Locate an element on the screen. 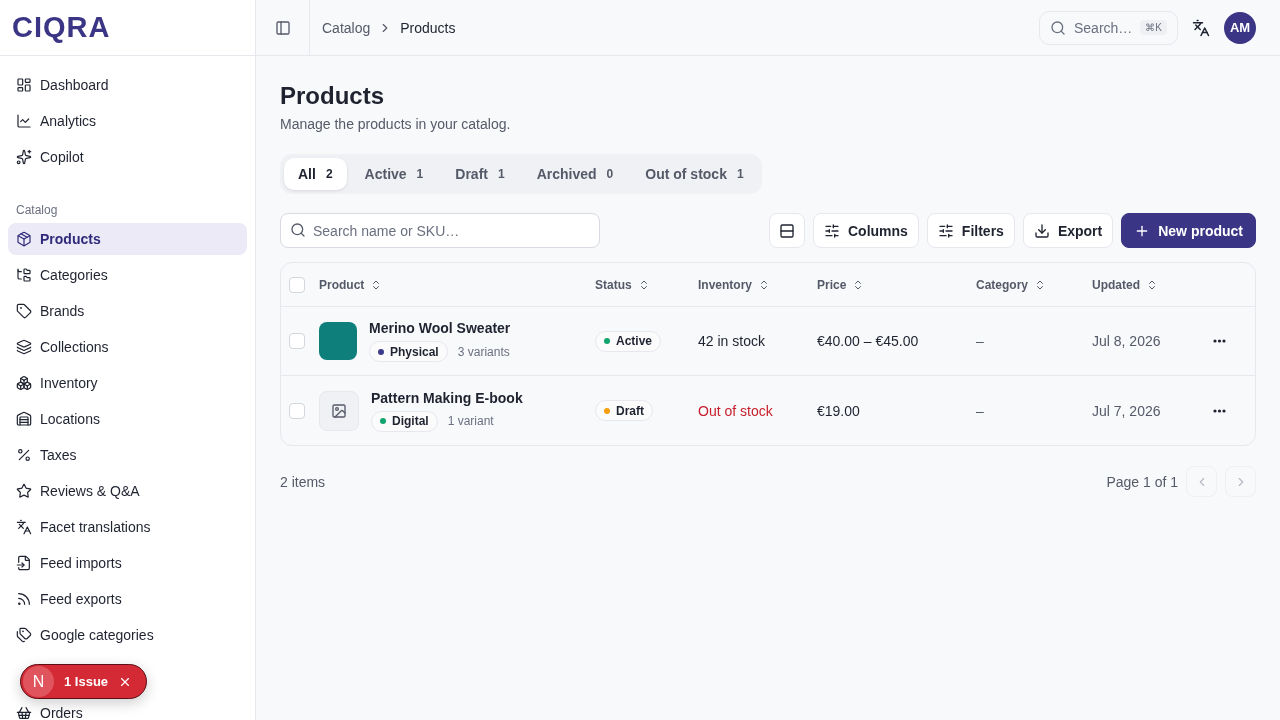 The image size is (1280, 720). layers-icon is located at coordinates (24, 347).